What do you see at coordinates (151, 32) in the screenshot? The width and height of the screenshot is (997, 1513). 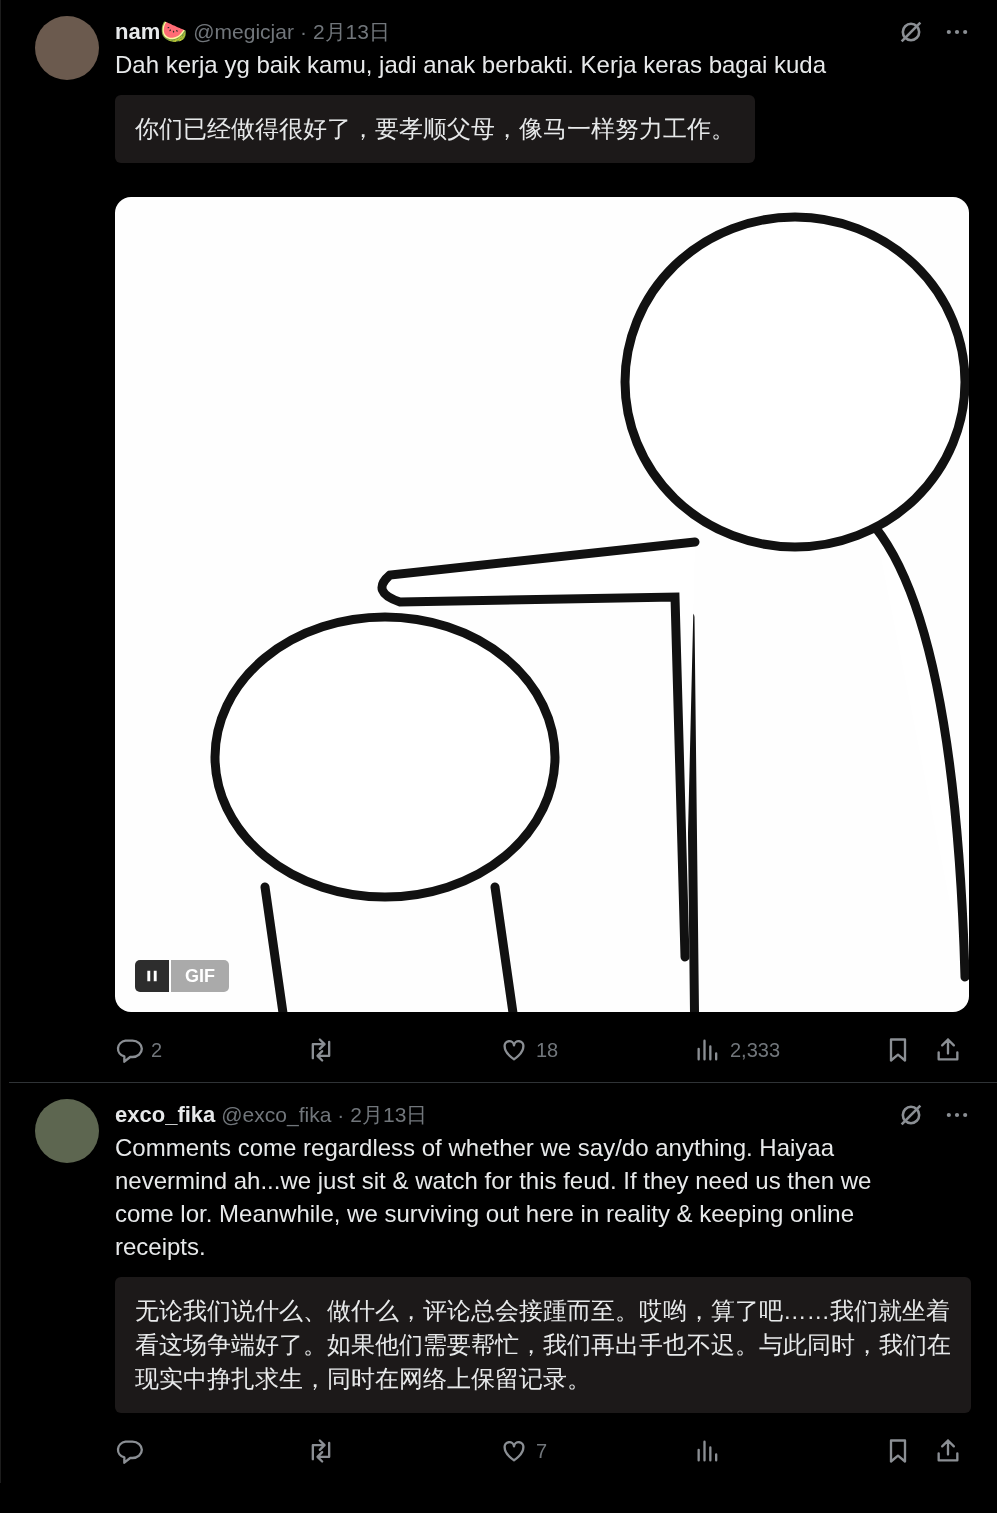 I see `user-name: nam🍉` at bounding box center [151, 32].